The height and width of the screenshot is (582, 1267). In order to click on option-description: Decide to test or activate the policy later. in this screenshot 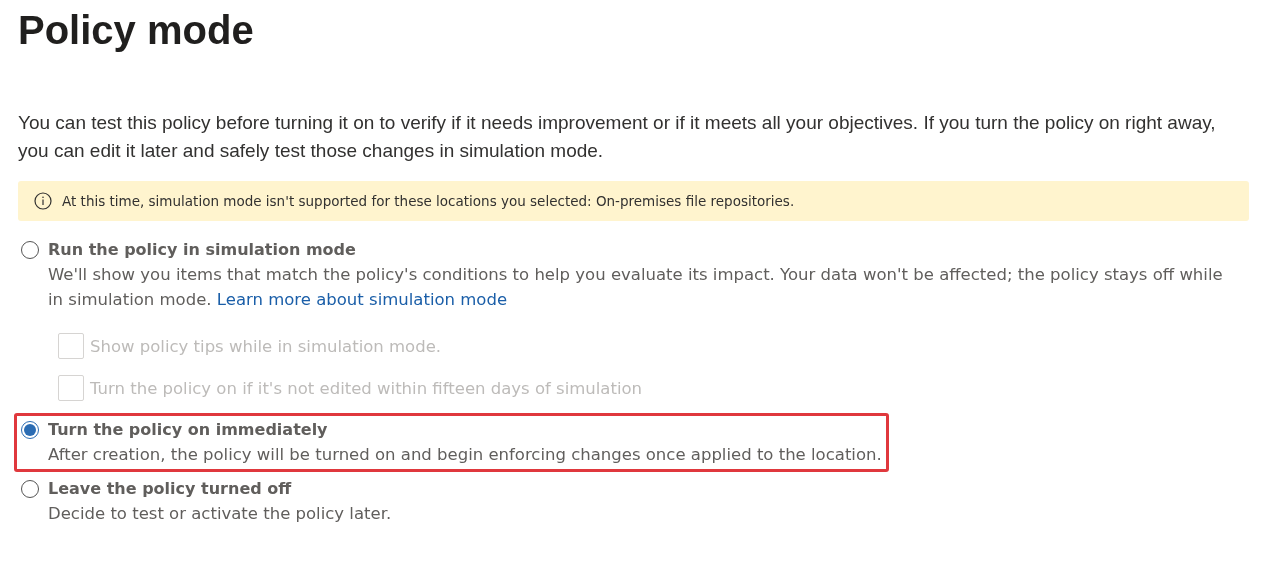, I will do `click(220, 514)`.